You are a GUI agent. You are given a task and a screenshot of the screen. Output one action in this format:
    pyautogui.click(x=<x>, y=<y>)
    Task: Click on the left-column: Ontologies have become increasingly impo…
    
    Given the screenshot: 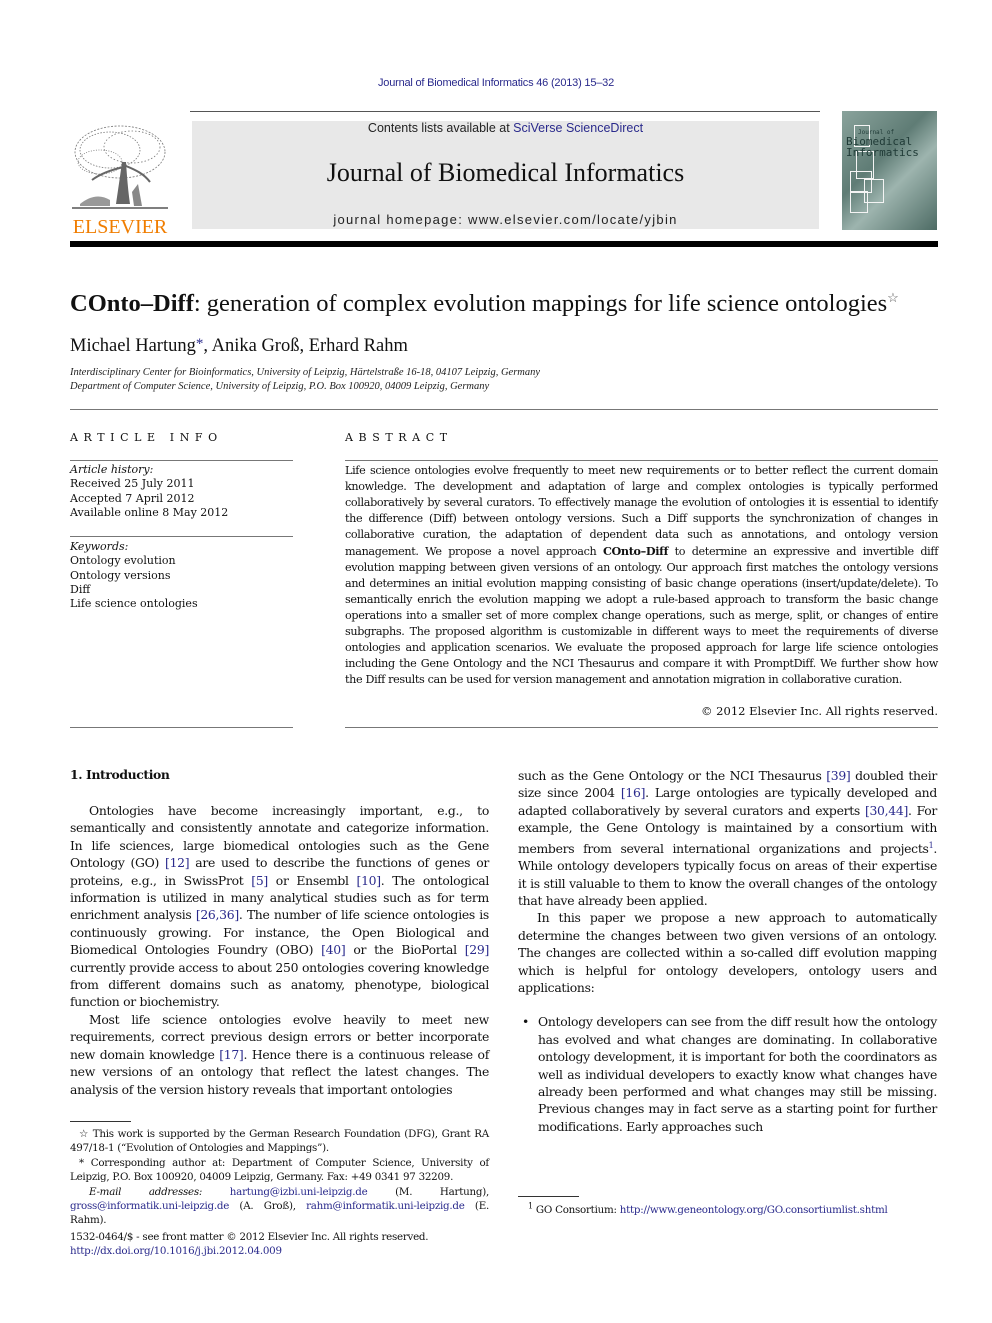 What is the action you would take?
    pyautogui.click(x=279, y=950)
    